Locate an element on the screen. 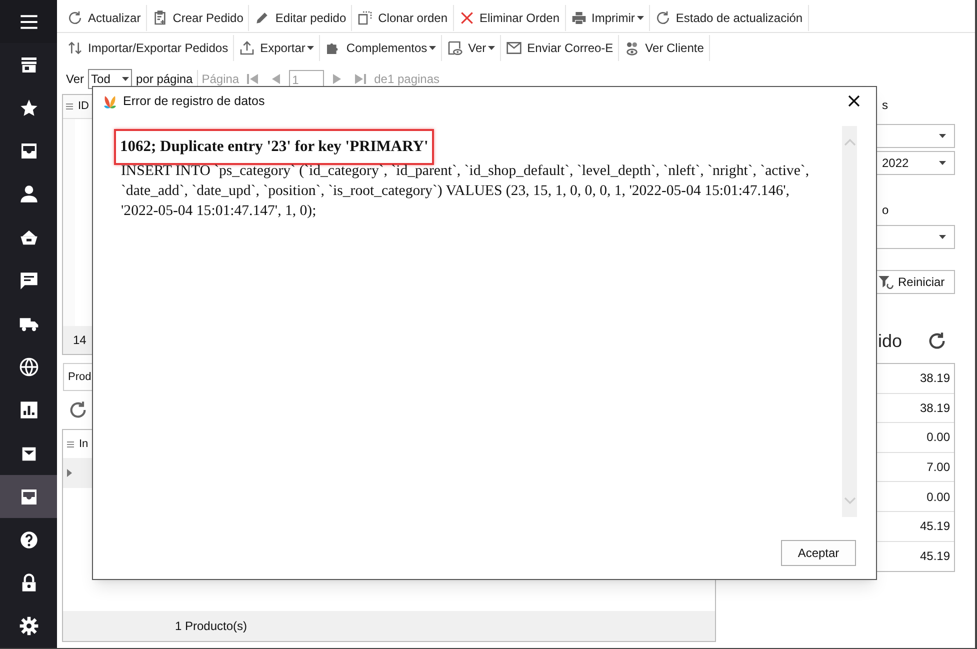 Image resolution: width=977 pixels, height=649 pixels. toolbar-button: Enviar Correo-E is located at coordinates (560, 47).